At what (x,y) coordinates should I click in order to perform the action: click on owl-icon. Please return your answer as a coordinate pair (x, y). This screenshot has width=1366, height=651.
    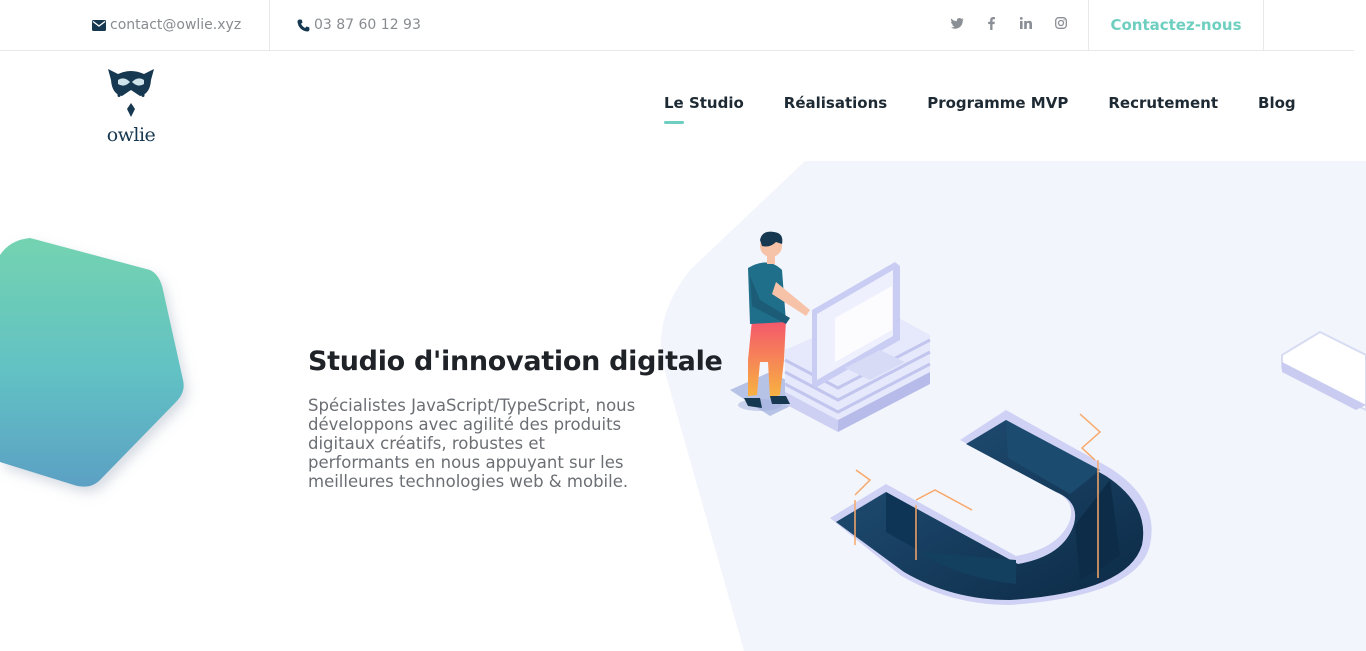
    Looking at the image, I should click on (131, 93).